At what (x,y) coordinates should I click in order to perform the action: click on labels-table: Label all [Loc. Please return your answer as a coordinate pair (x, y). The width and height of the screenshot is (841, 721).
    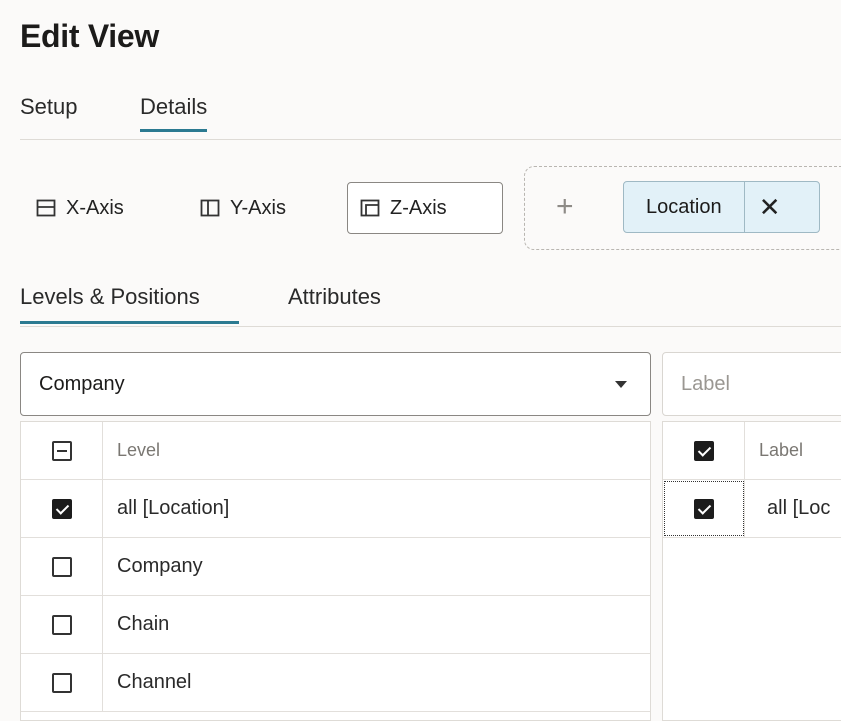
    Looking at the image, I should click on (751, 571).